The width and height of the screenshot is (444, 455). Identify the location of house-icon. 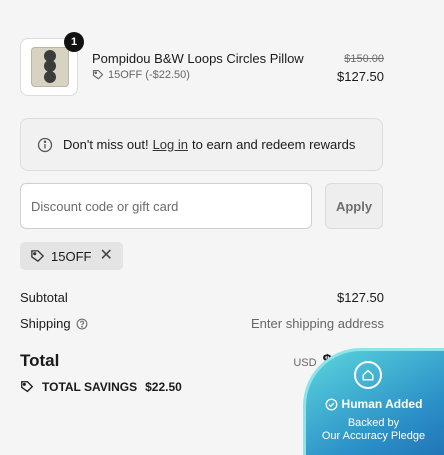
(368, 375).